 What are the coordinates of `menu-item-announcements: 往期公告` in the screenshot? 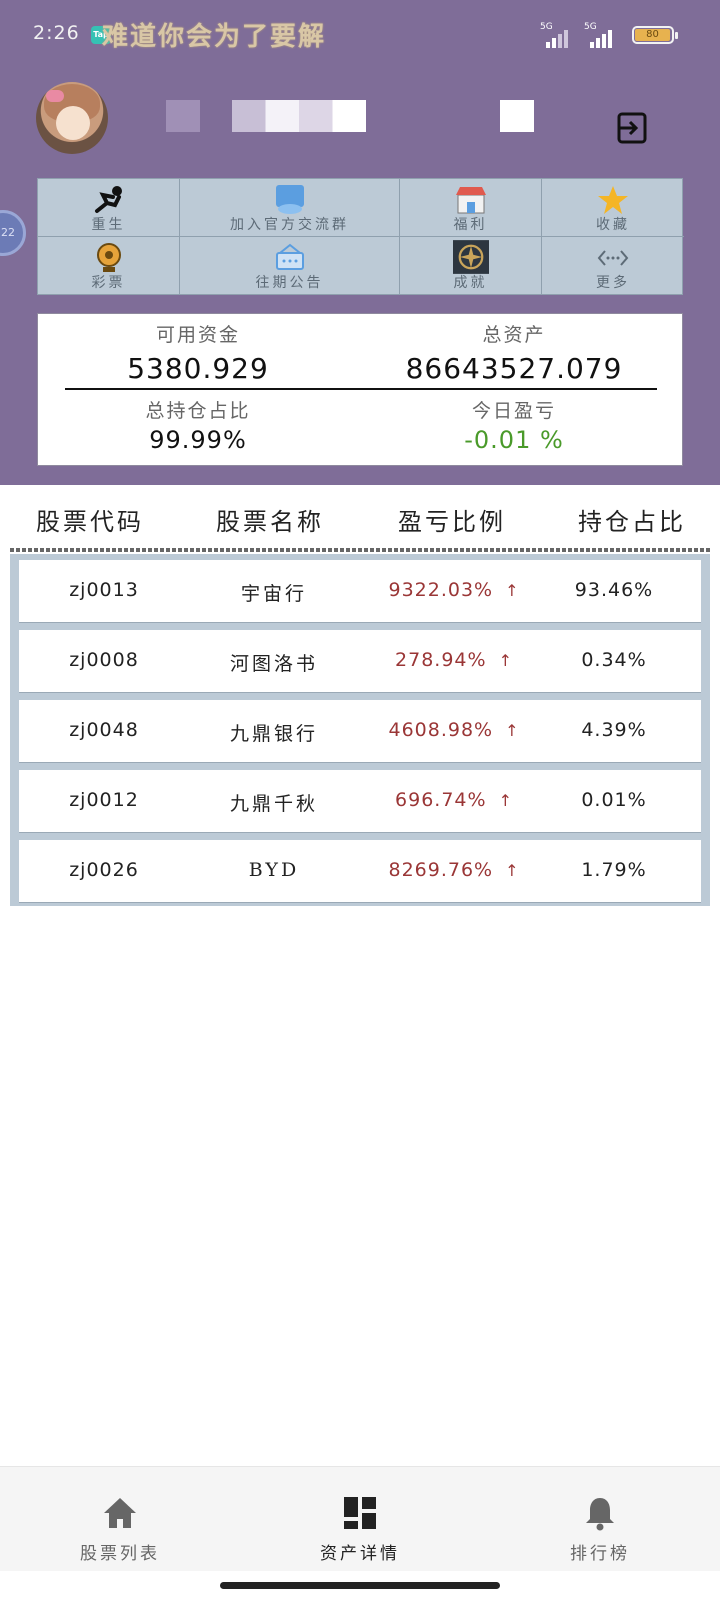 It's located at (290, 265).